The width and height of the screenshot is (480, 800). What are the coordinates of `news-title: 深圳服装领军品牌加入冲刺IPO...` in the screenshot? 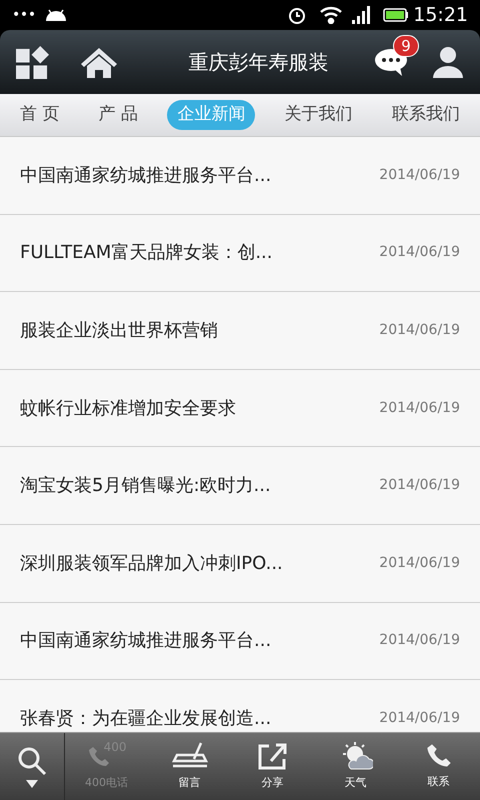 It's located at (152, 564).